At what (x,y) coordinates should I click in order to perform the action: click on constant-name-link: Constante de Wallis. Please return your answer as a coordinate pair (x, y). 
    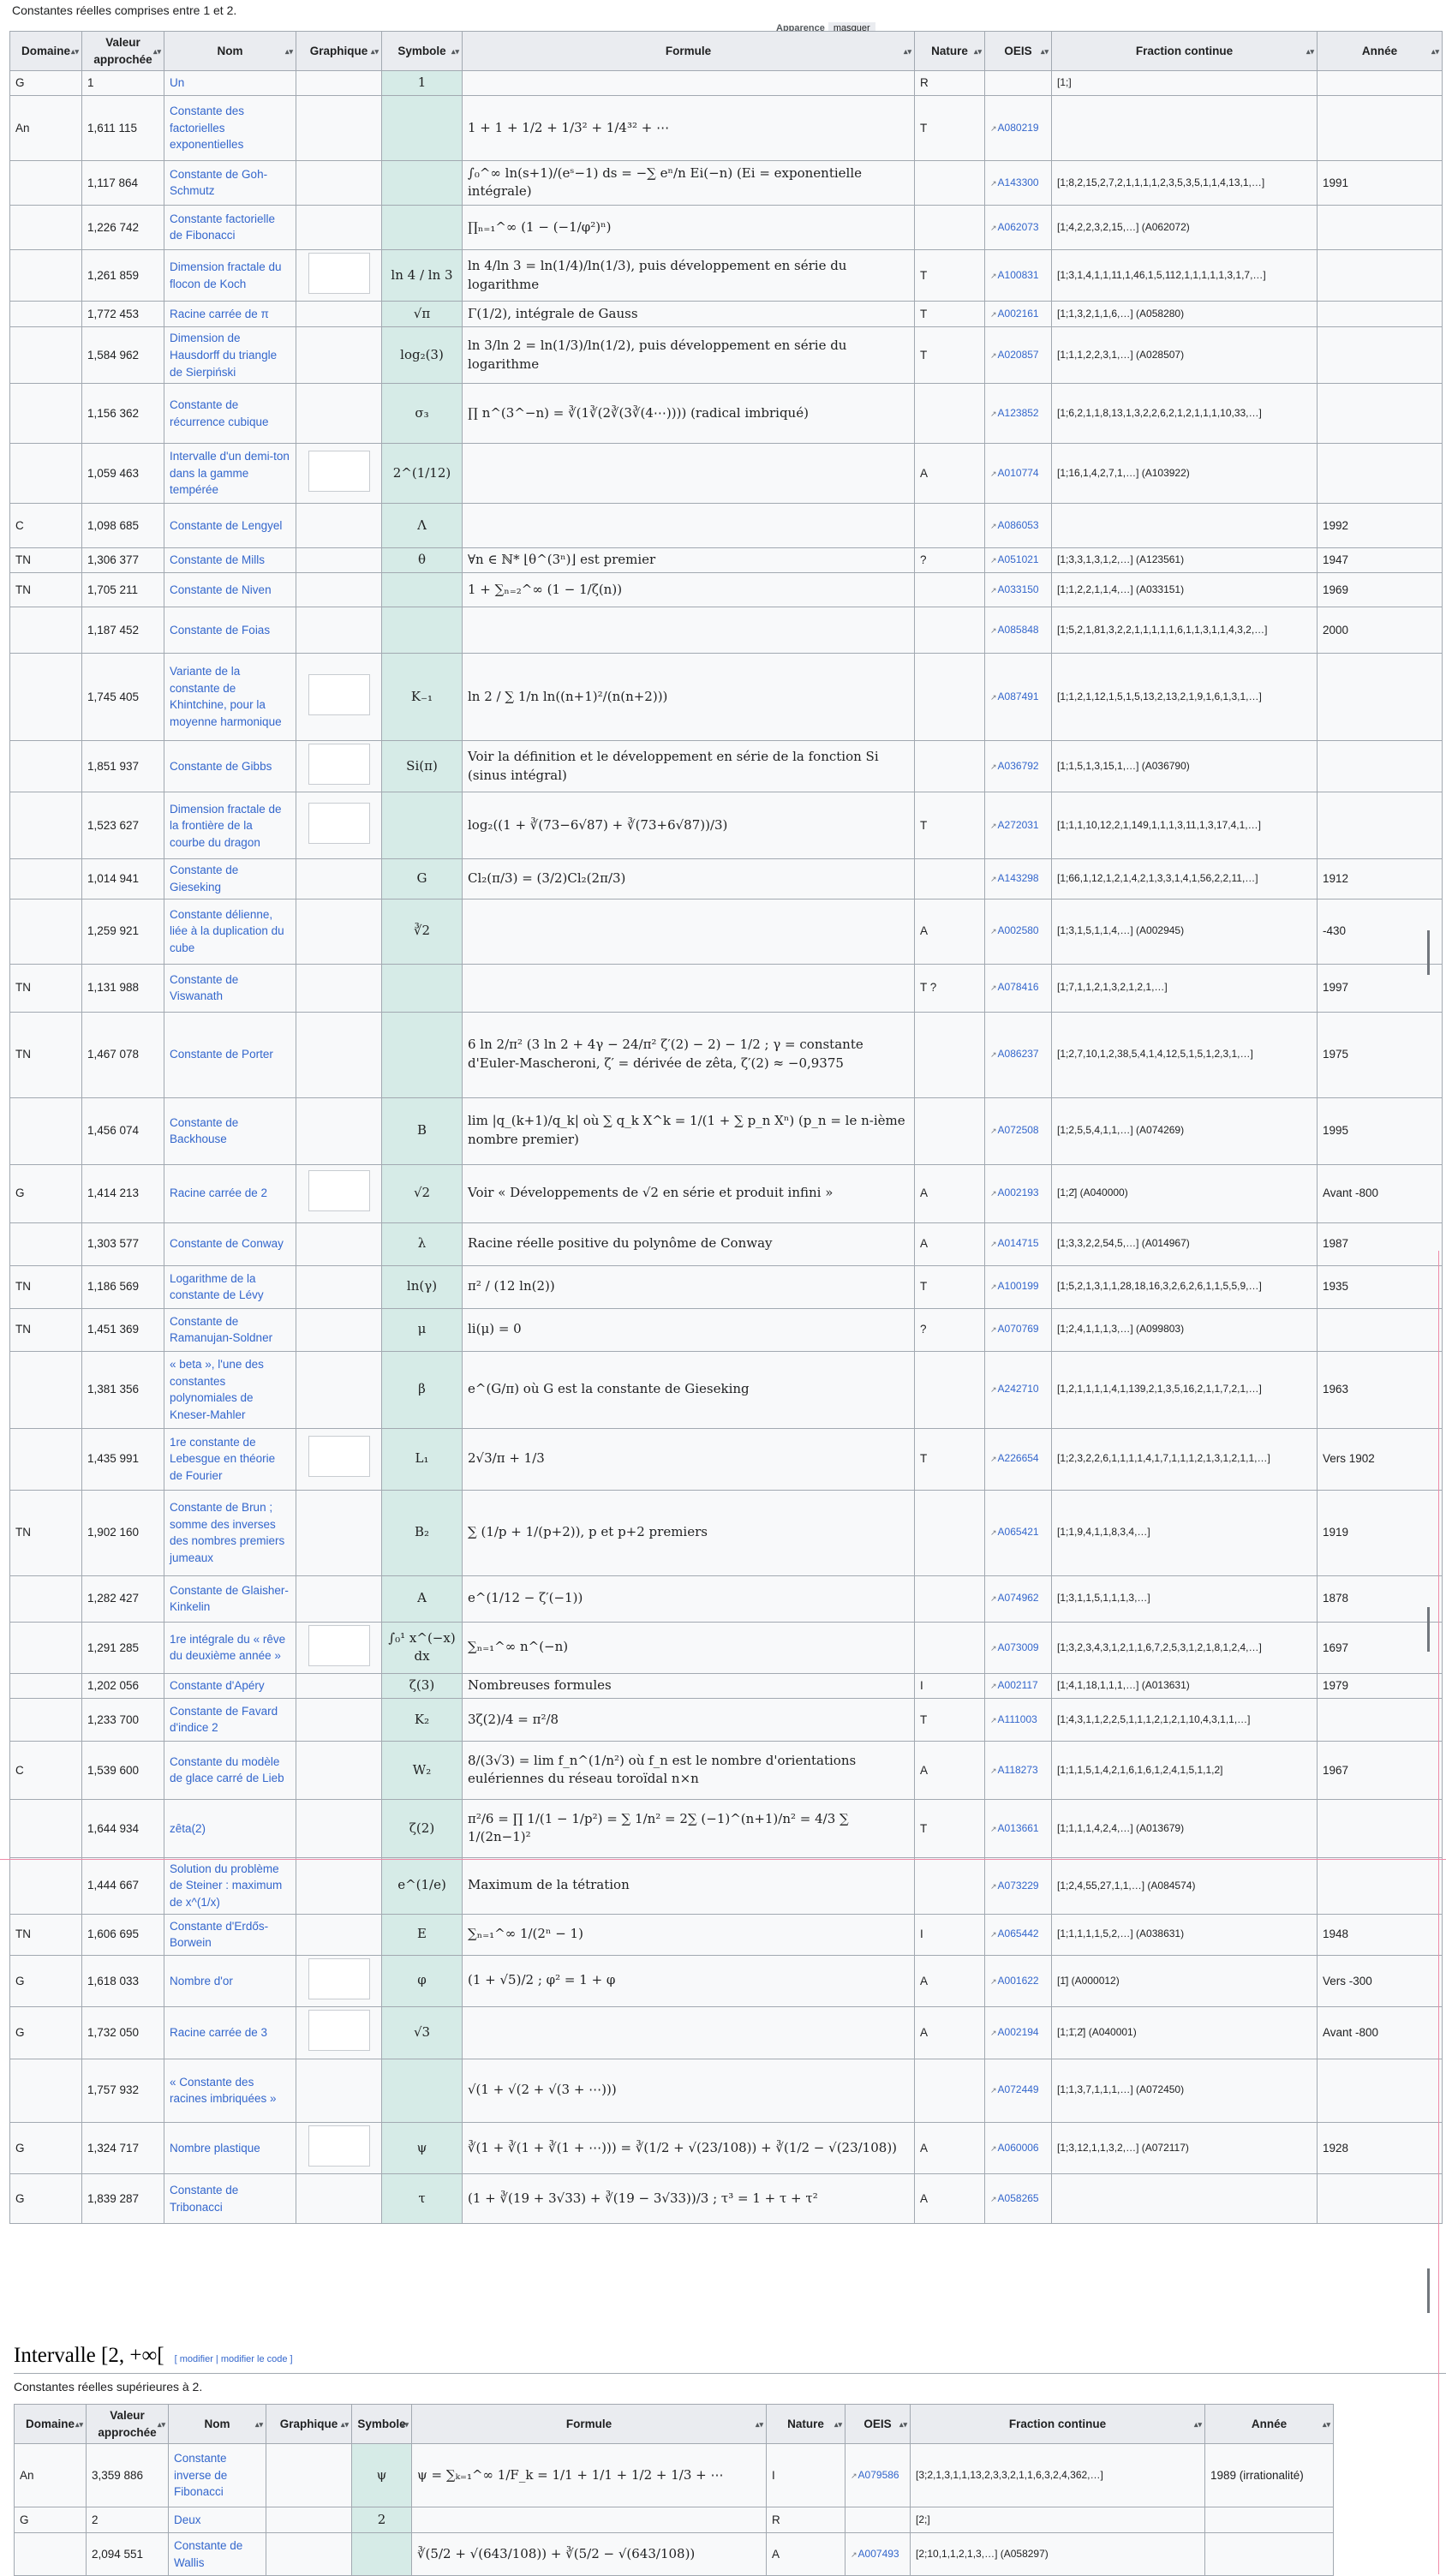
    Looking at the image, I should click on (208, 2554).